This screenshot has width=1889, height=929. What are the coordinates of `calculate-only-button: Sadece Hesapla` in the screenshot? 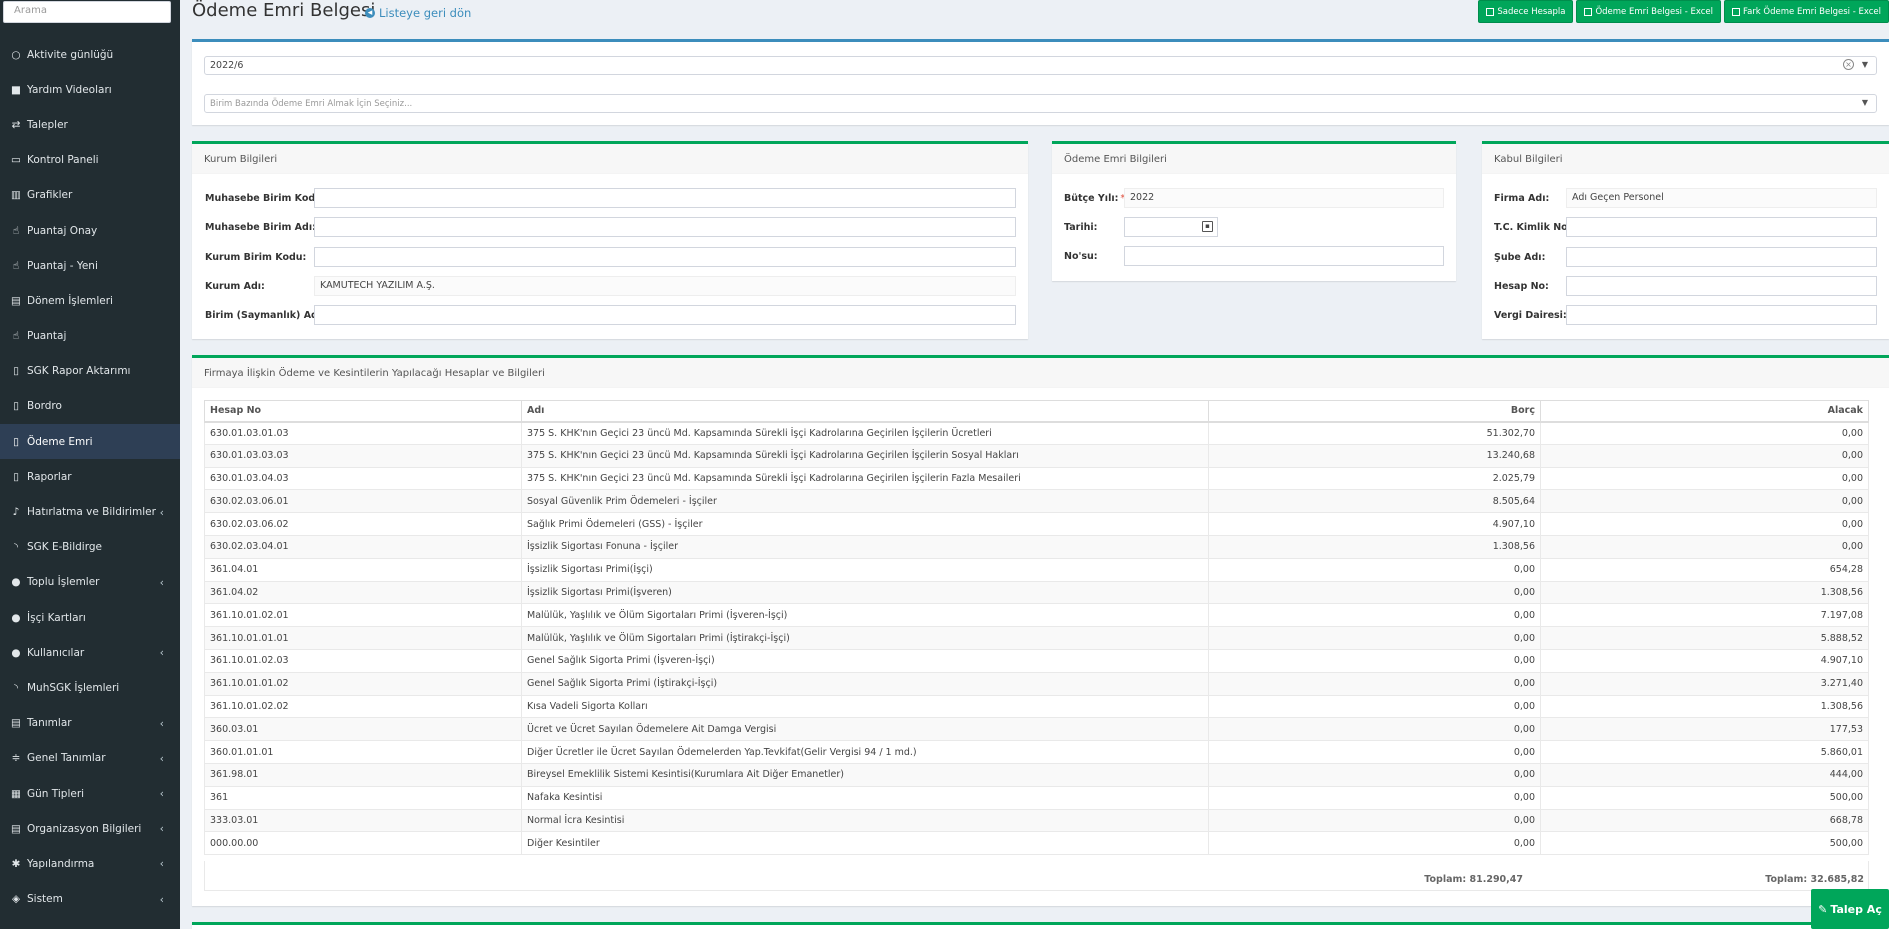 It's located at (1526, 11).